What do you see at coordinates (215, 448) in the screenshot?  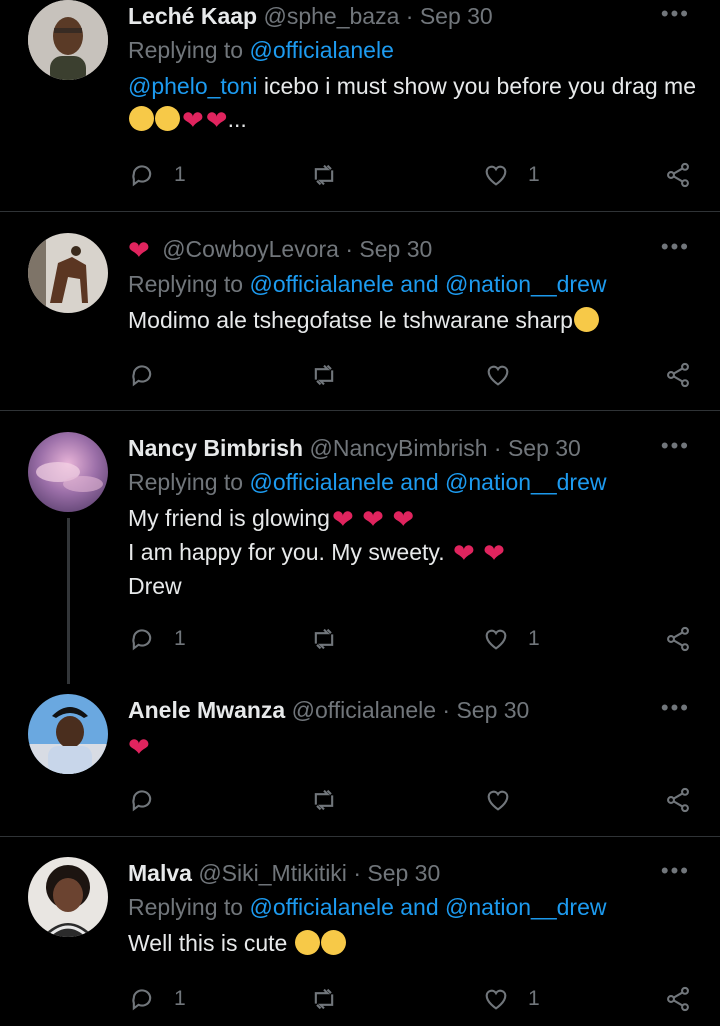 I see `display-name: Nancy Bimbrish` at bounding box center [215, 448].